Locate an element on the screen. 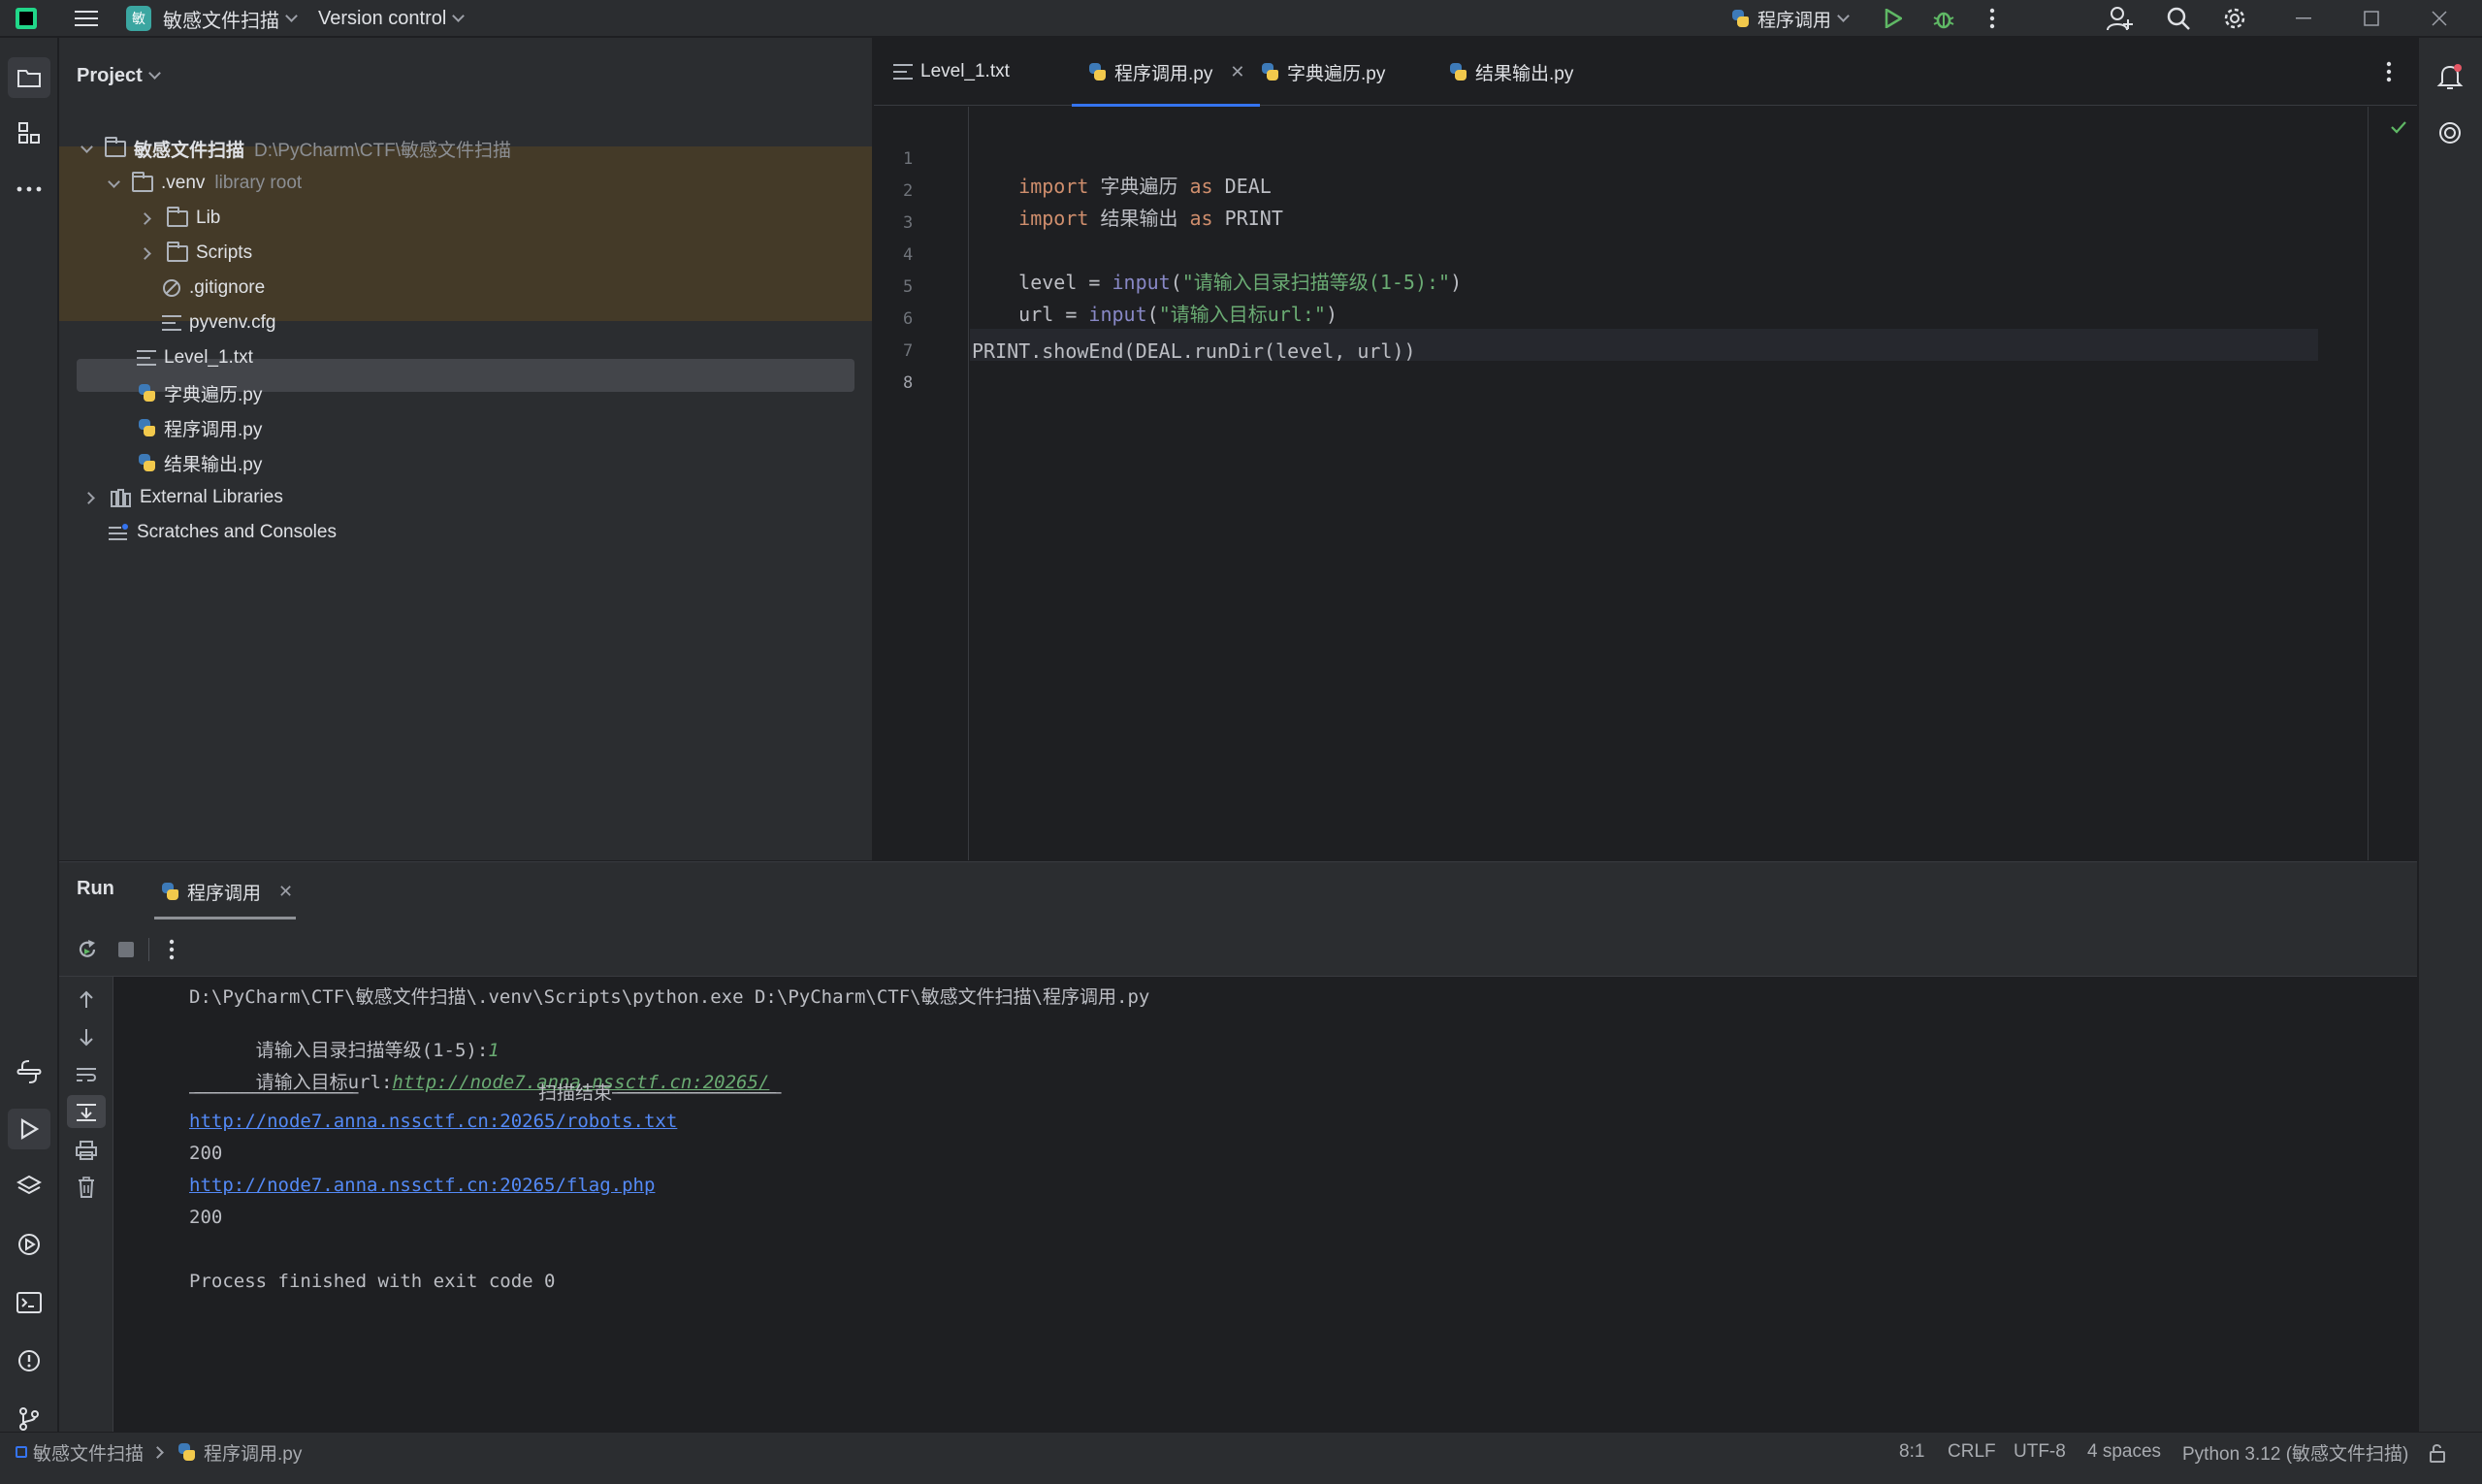  run-icon is located at coordinates (1893, 18).